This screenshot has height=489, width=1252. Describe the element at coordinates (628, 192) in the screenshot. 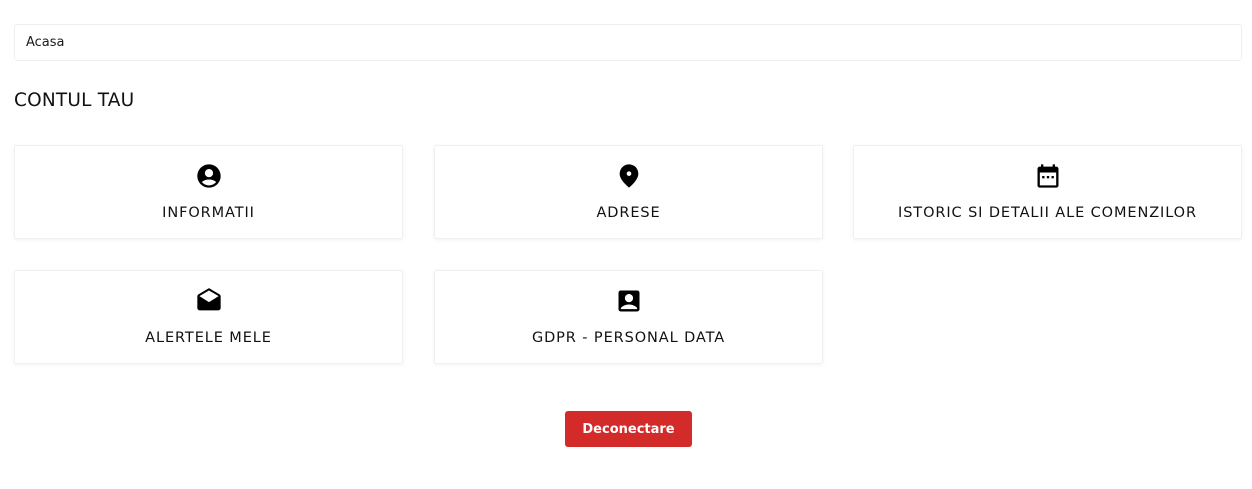

I see `addresses-card: ADRESE` at that location.